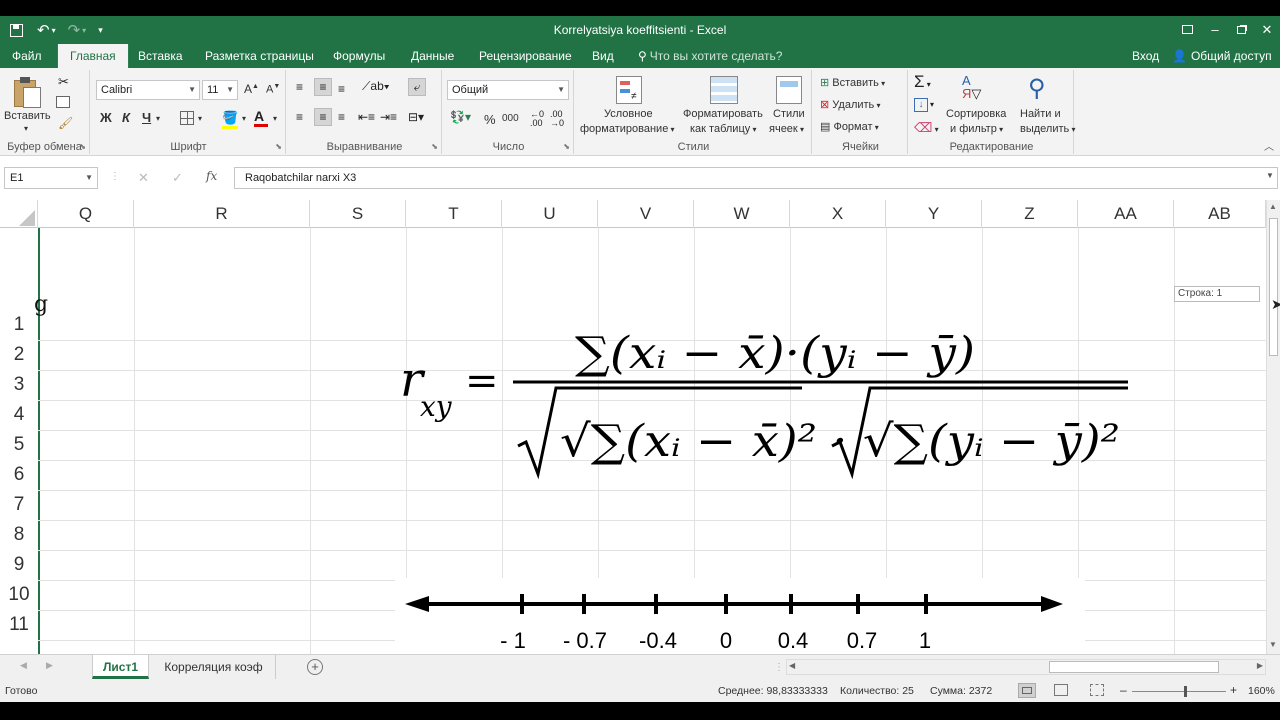 This screenshot has width=1280, height=720. Describe the element at coordinates (93, 56) in the screenshot. I see `tab-home: Главная` at that location.